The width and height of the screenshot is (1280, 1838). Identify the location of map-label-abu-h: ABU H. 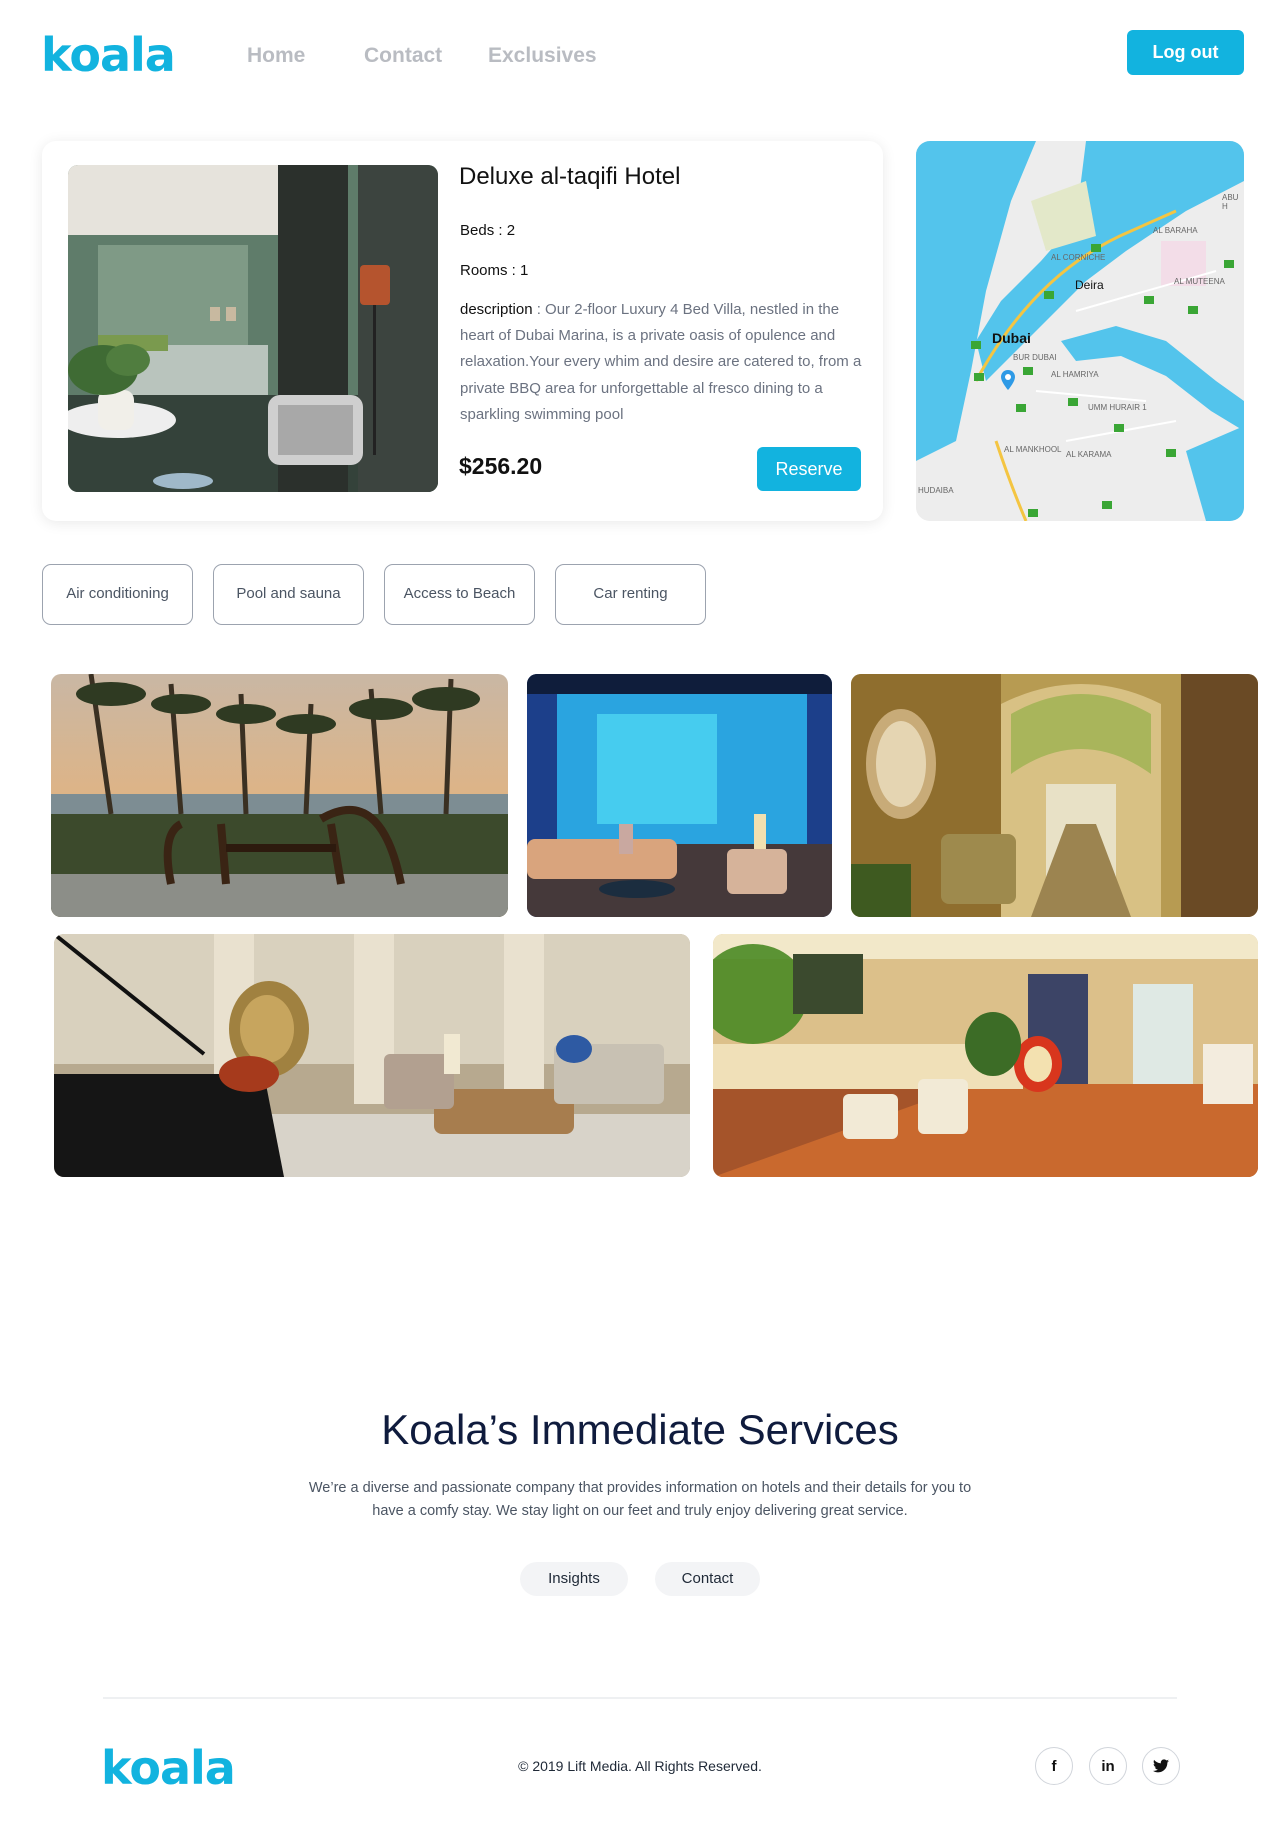
(1230, 202).